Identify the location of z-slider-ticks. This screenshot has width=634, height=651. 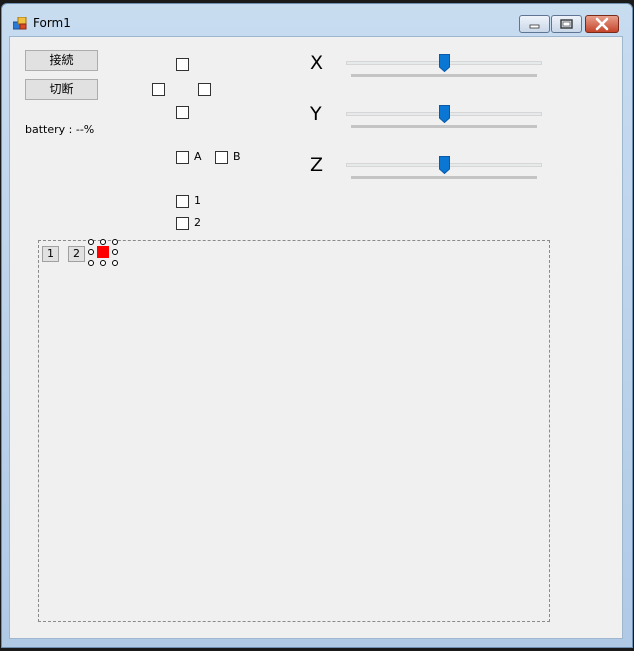
(444, 177).